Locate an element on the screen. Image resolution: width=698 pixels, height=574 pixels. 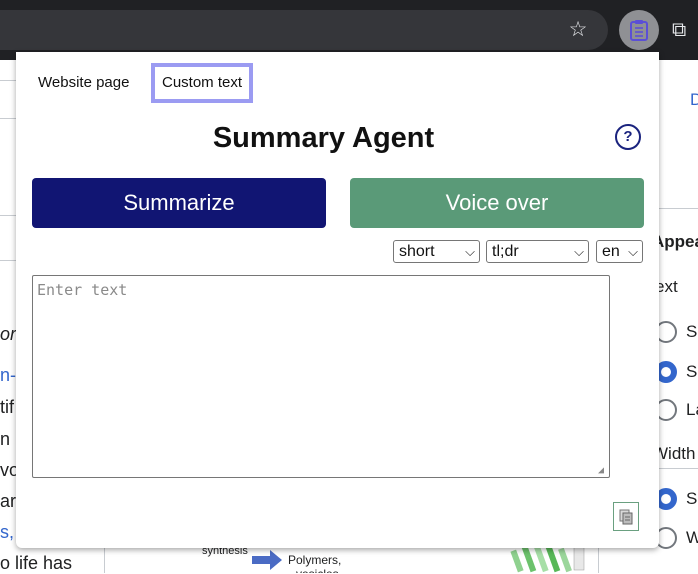
voice-over-button: Voice over is located at coordinates (497, 203).